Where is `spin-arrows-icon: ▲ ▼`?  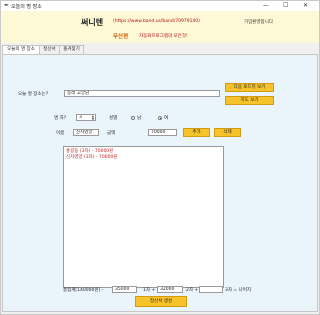
spin-arrows-icon: ▲ ▼ is located at coordinates (93, 117).